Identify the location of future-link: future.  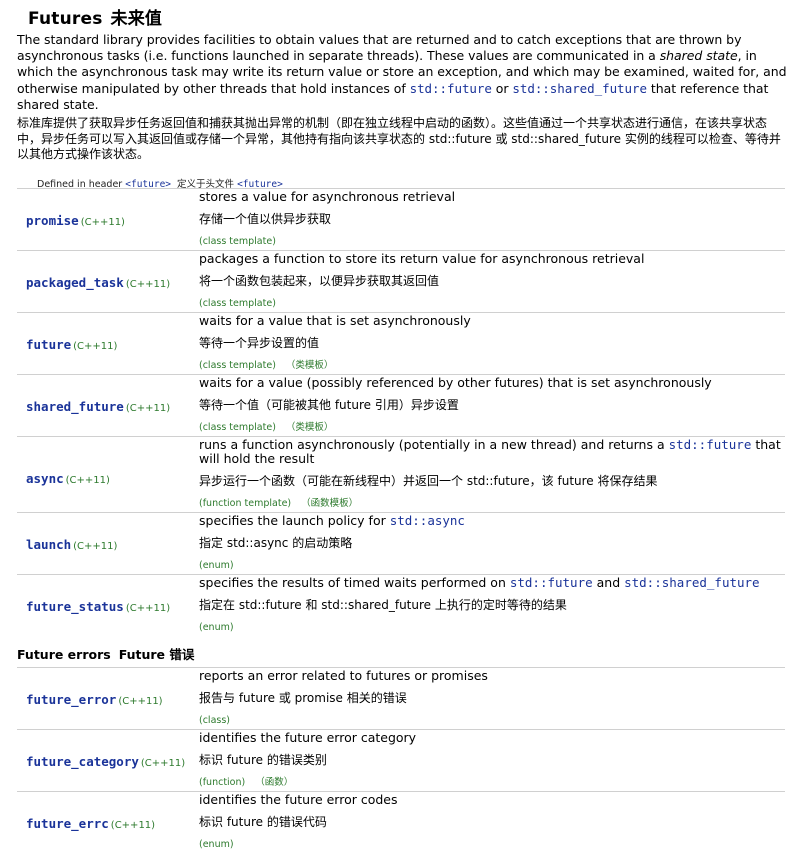
(48, 344).